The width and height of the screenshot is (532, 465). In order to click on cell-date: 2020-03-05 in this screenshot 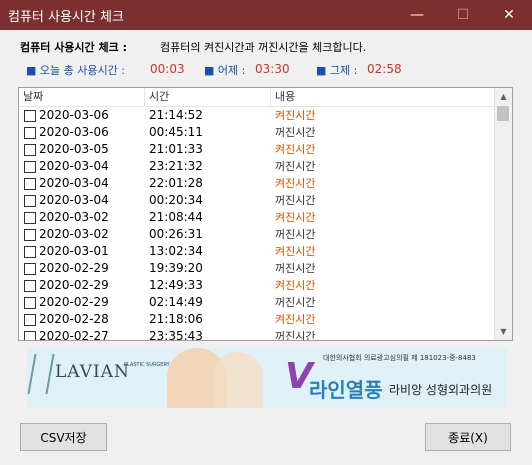, I will do `click(74, 149)`.